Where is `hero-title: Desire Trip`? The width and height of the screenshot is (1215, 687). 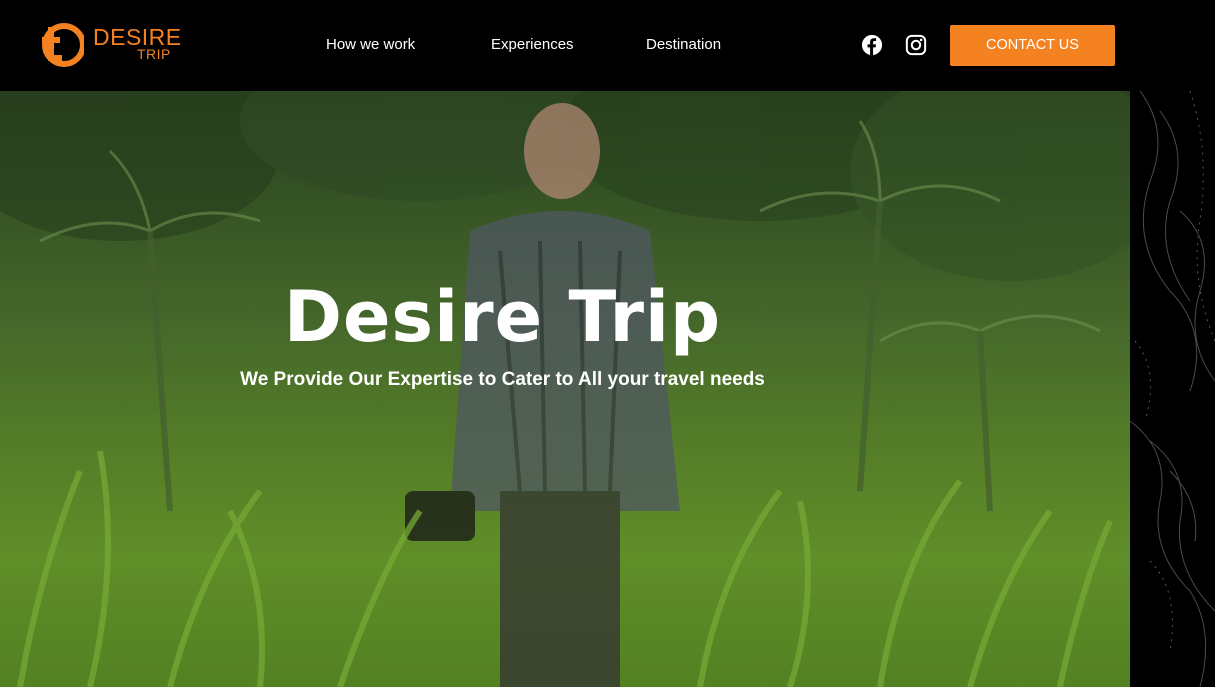
hero-title: Desire Trip is located at coordinates (502, 317).